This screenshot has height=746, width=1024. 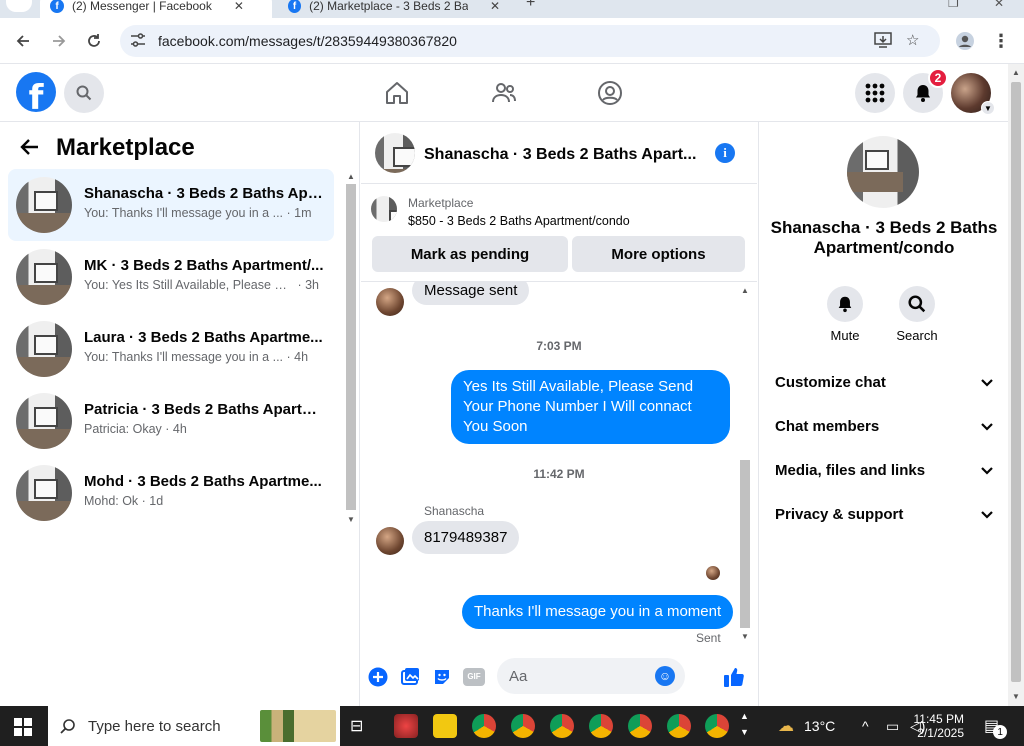 I want to click on menu-grid-button, so click(x=875, y=93).